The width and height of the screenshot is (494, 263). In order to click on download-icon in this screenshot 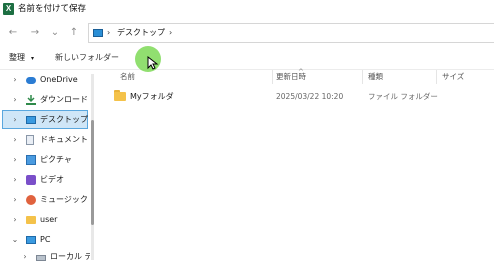, I will do `click(31, 100)`.